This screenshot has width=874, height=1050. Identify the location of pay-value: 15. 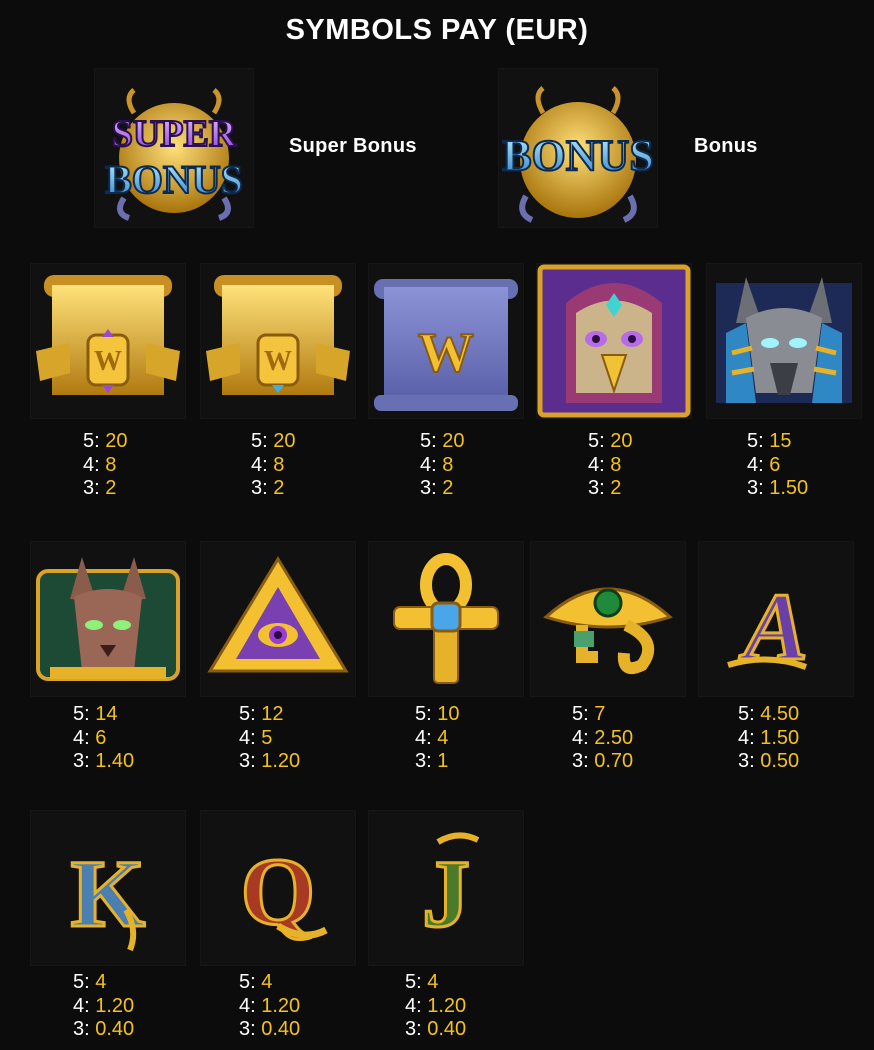
(780, 441).